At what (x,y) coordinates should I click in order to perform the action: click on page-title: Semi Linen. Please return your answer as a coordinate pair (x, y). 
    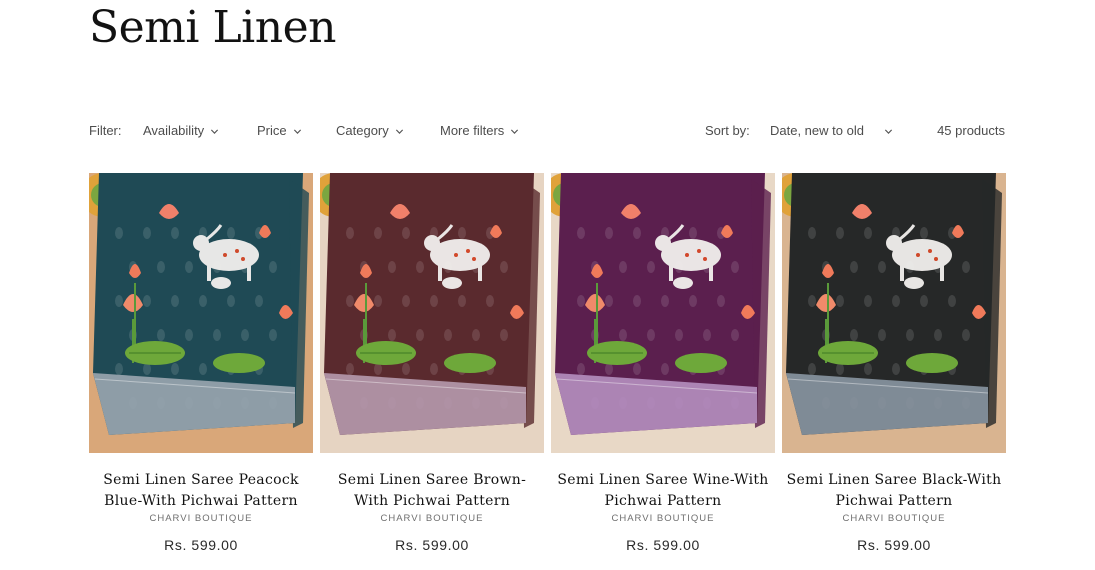
    Looking at the image, I should click on (212, 27).